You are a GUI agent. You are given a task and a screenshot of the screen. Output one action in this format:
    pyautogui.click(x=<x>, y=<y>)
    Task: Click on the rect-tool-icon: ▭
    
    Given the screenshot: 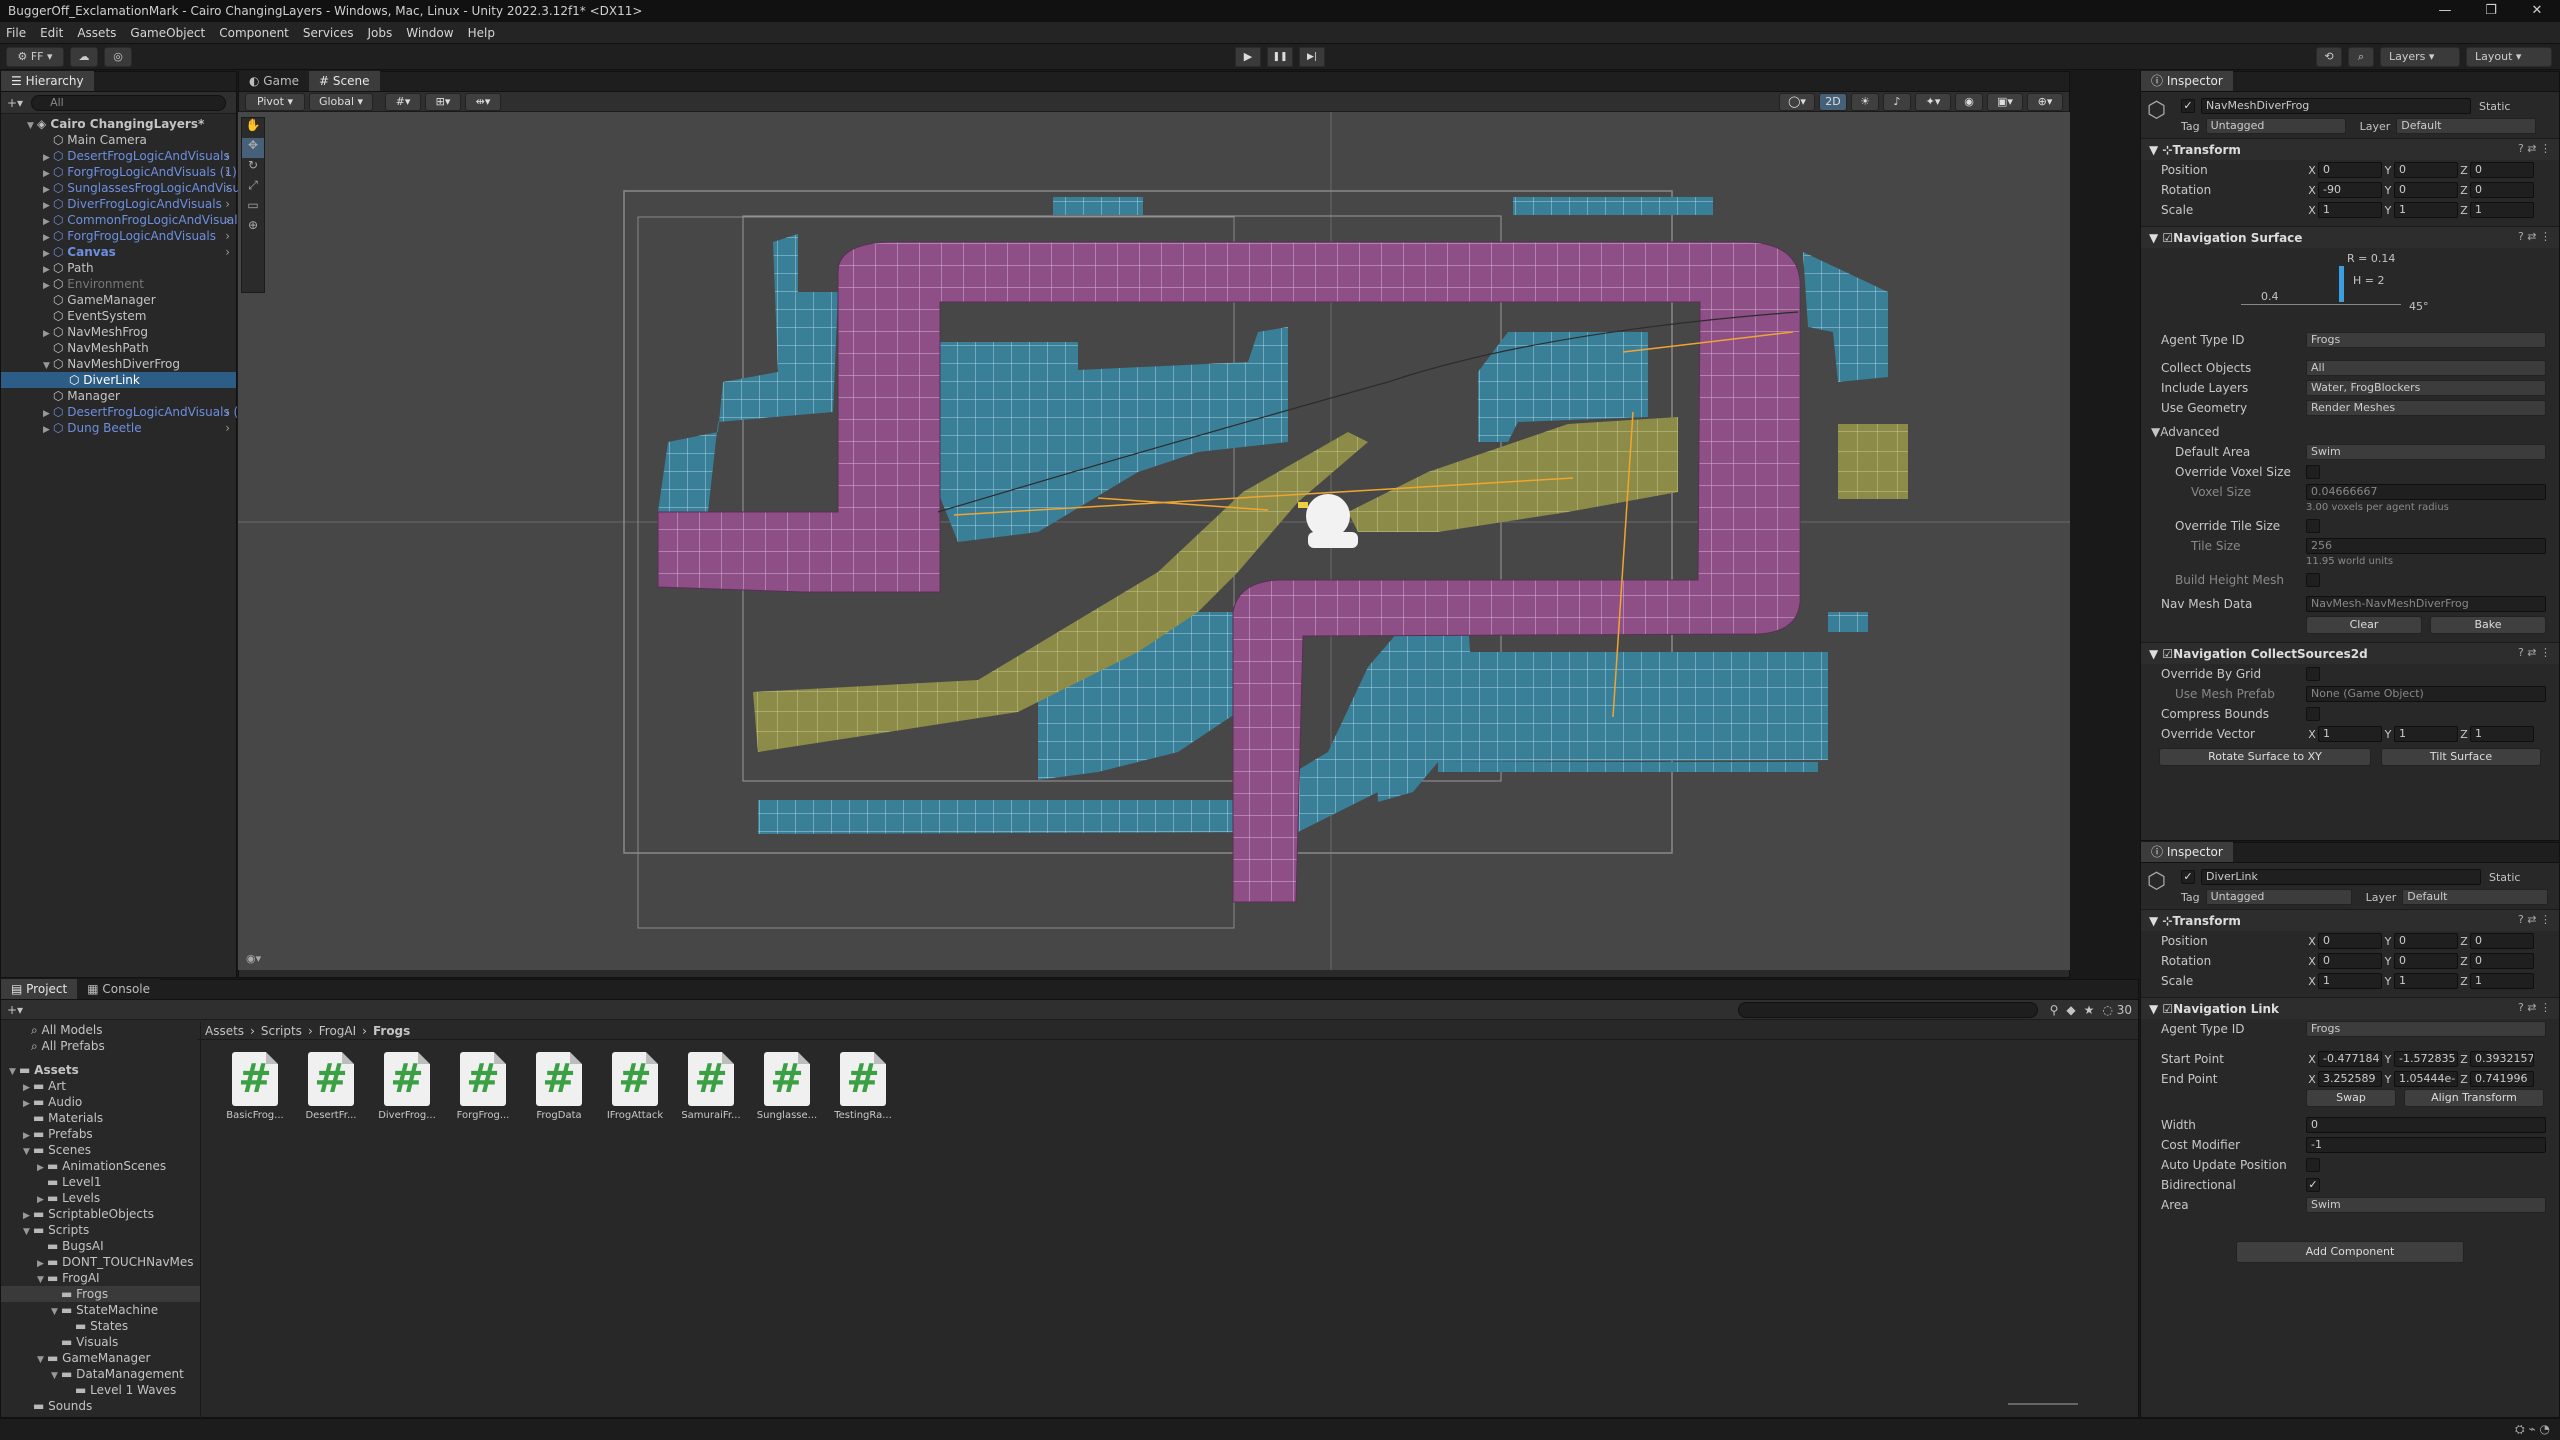 What is the action you would take?
    pyautogui.click(x=253, y=208)
    